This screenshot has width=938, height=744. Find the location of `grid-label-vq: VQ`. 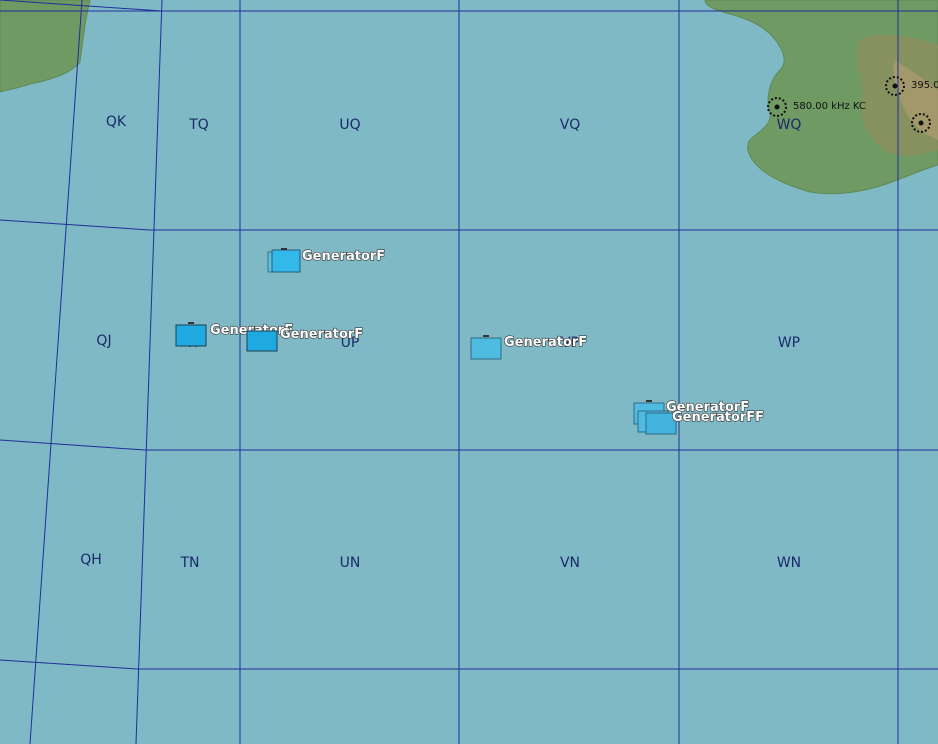

grid-label-vq: VQ is located at coordinates (570, 125).